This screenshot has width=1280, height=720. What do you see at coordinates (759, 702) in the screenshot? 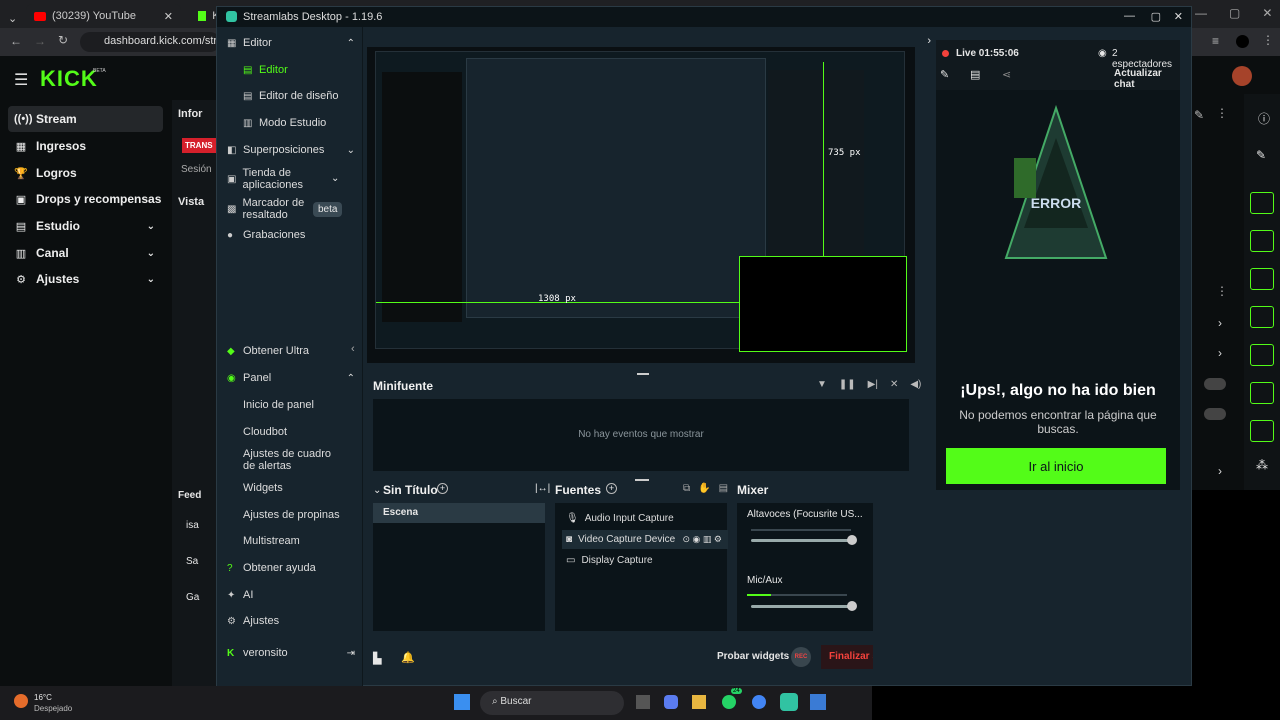
I see `chrome-icon` at bounding box center [759, 702].